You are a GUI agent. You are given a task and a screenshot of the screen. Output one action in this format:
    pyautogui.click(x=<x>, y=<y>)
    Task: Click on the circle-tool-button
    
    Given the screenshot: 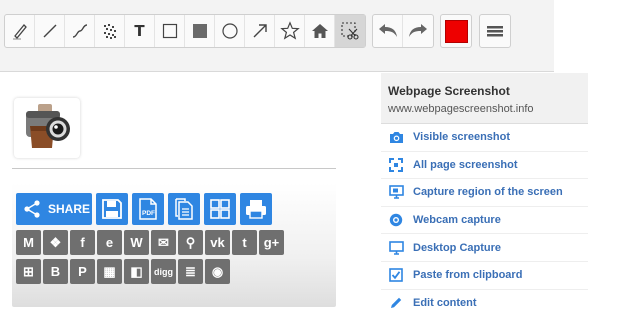 What is the action you would take?
    pyautogui.click(x=230, y=31)
    